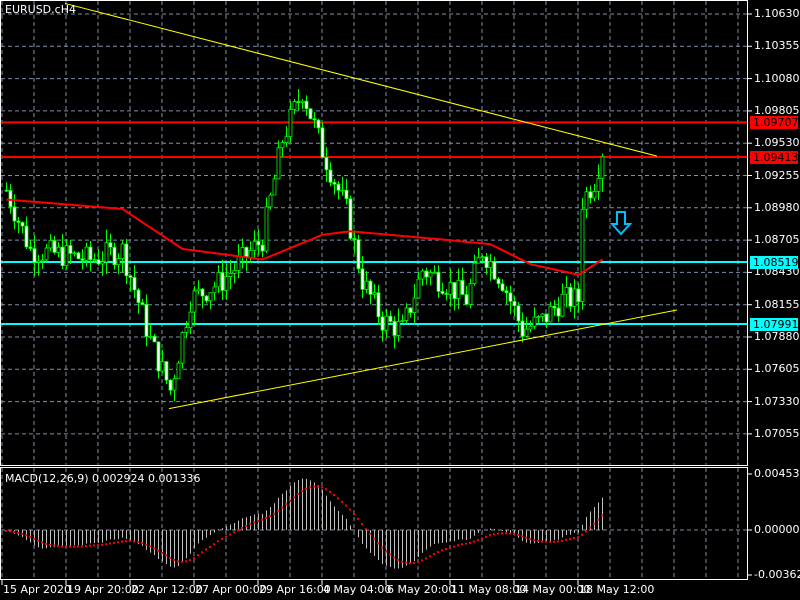 This screenshot has height=600, width=800. Describe the element at coordinates (777, 433) in the screenshot. I see `price-tick-label: 1.07055` at that location.